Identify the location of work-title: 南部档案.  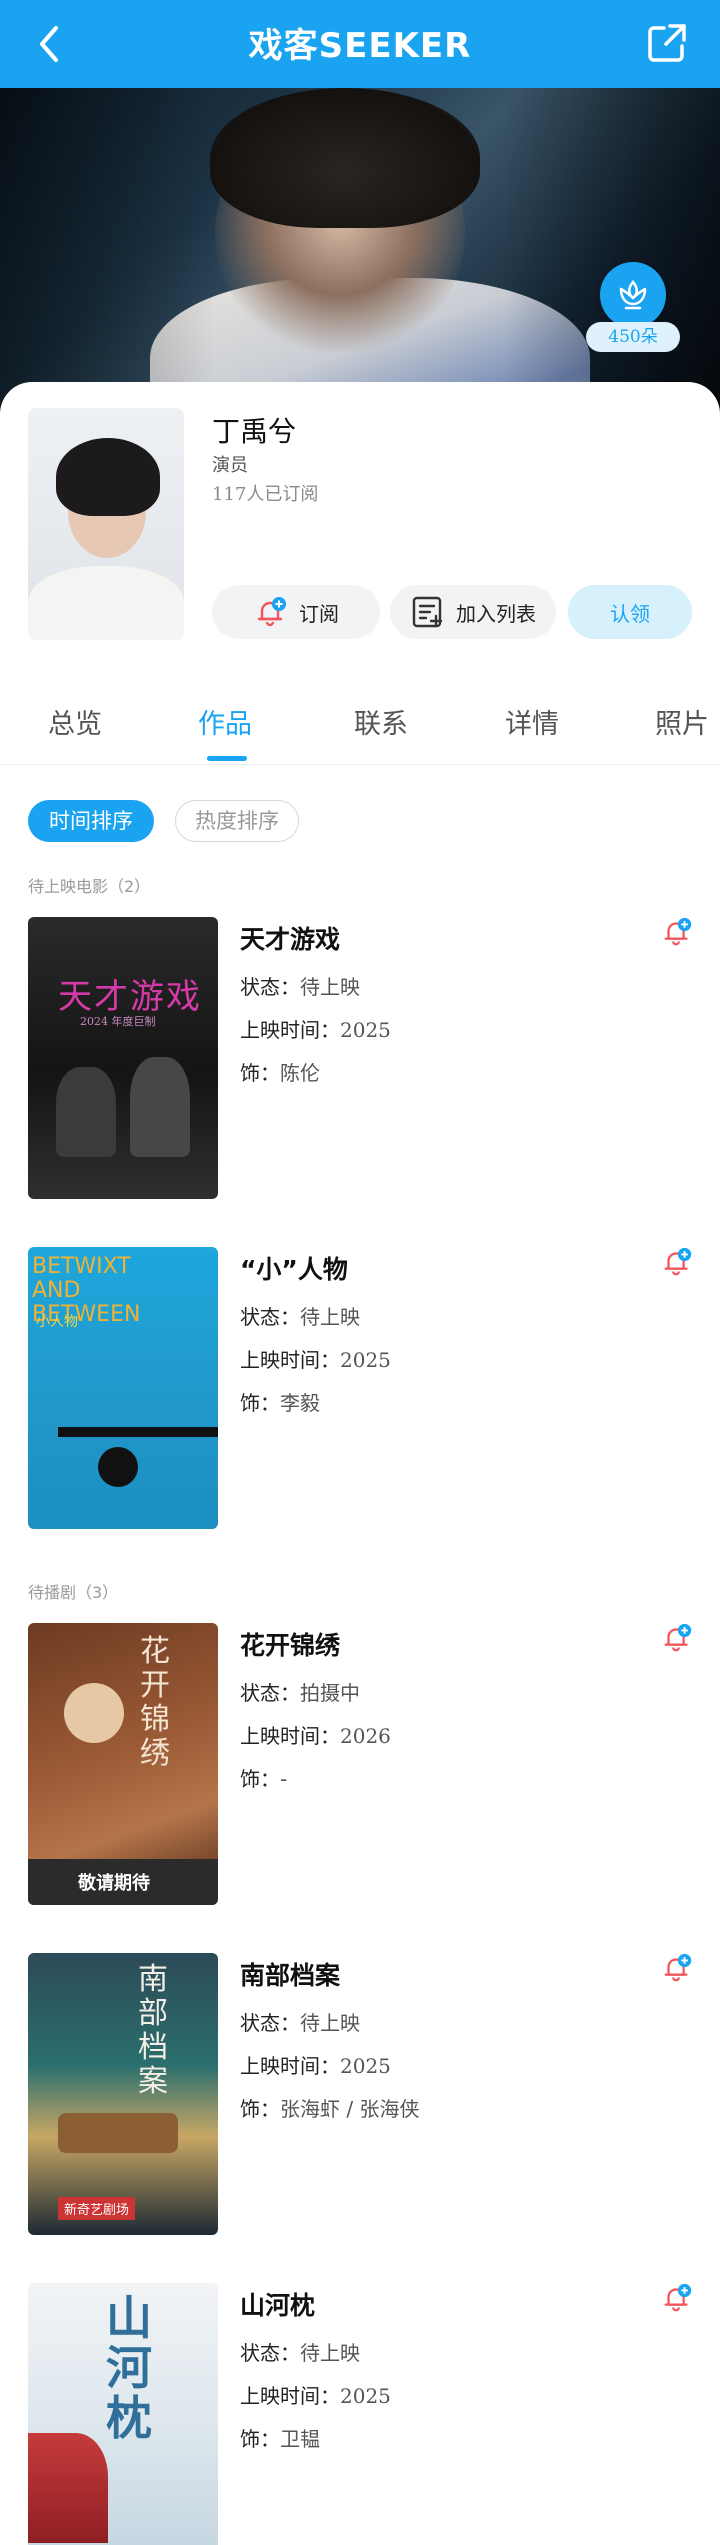
(290, 1974).